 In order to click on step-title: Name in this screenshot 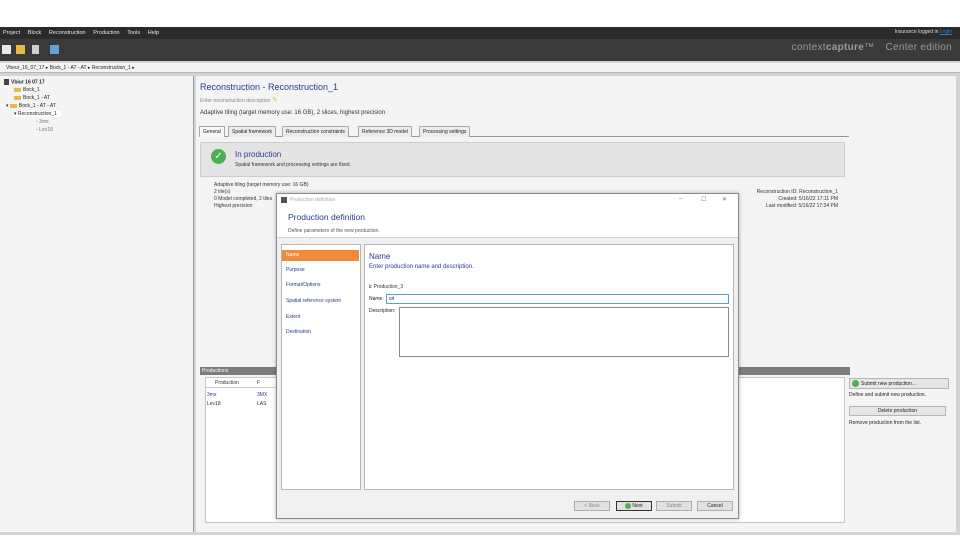, I will do `click(380, 256)`.